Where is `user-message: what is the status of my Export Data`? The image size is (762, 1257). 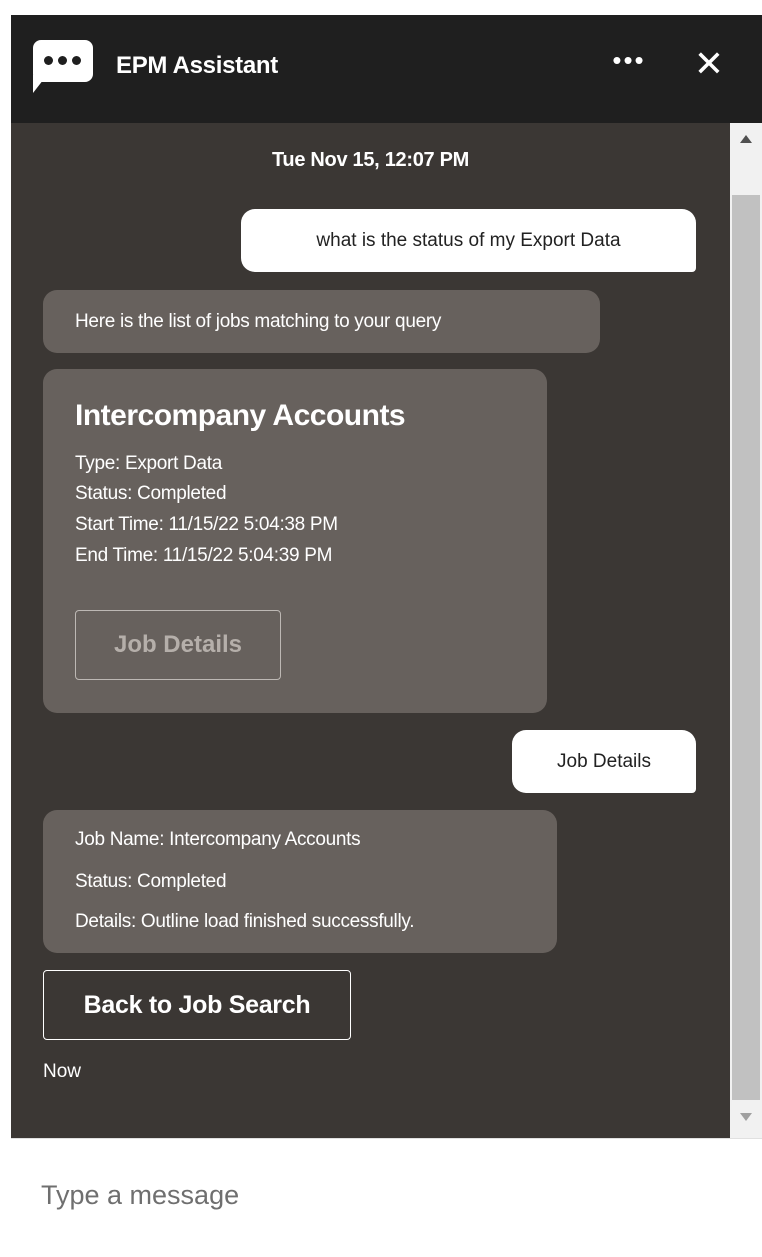 user-message: what is the status of my Export Data is located at coordinates (468, 240).